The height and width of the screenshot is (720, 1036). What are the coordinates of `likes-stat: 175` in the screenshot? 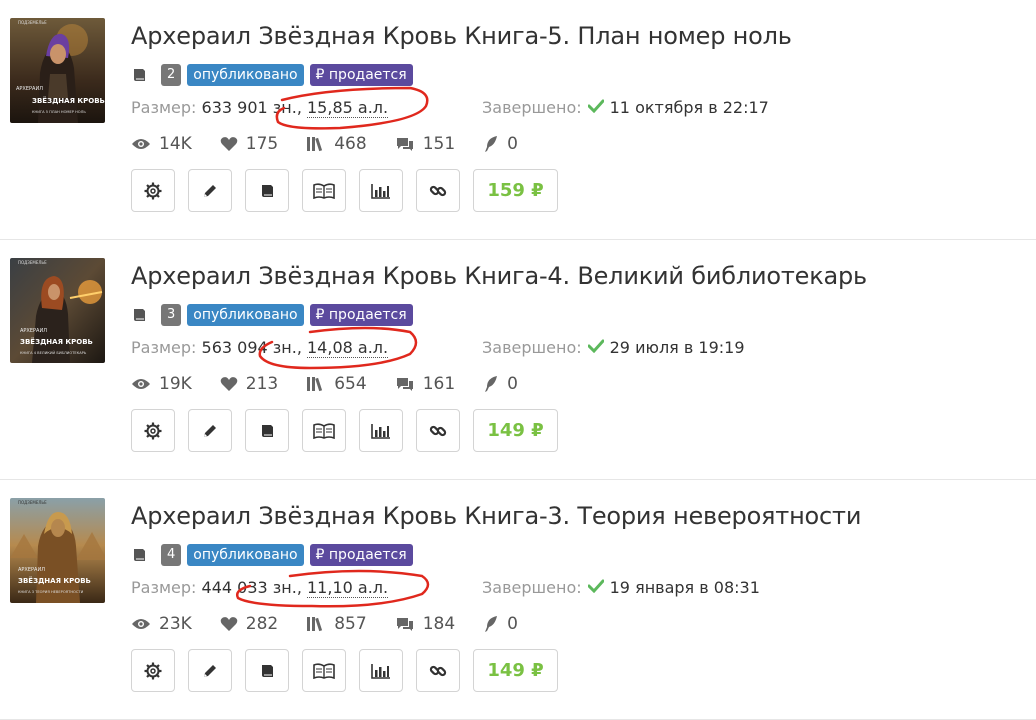 It's located at (249, 144).